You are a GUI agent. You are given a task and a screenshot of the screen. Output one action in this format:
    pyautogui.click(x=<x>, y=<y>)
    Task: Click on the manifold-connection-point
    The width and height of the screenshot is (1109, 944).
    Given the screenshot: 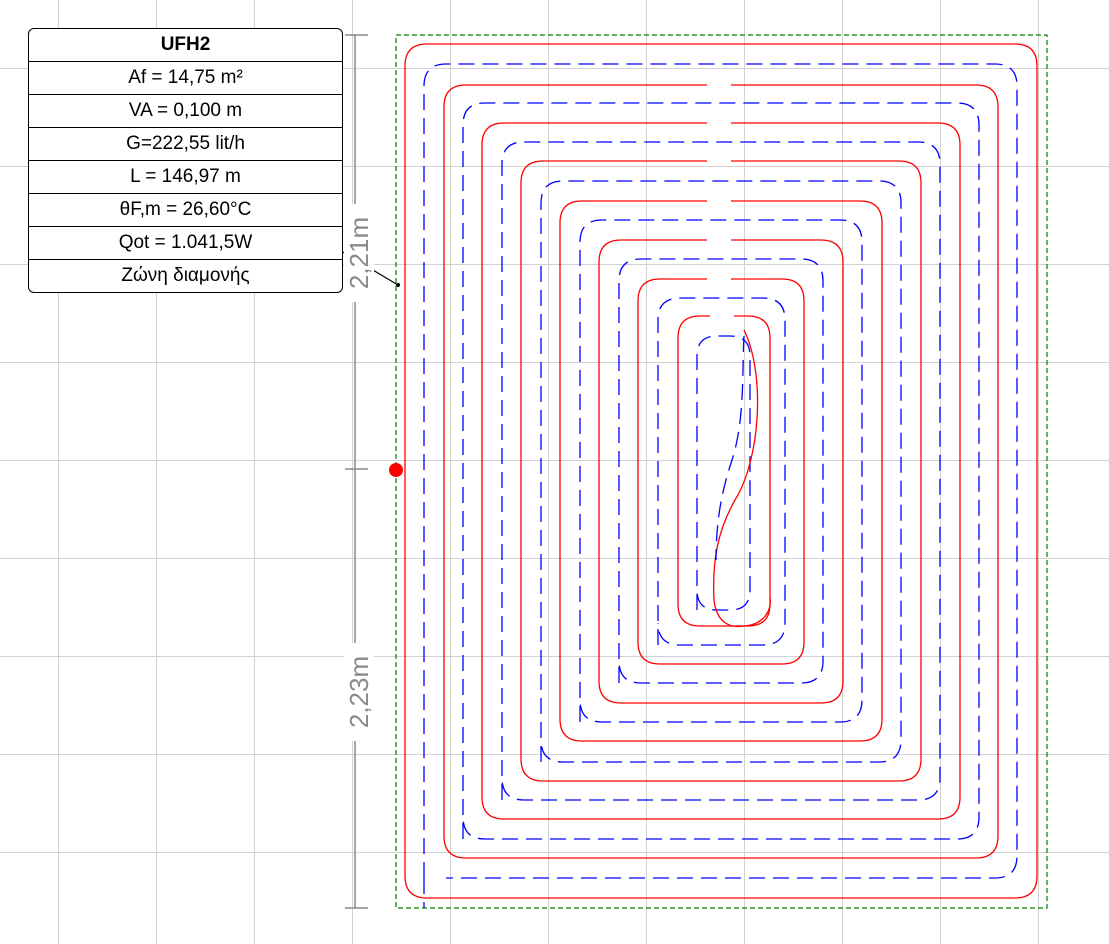 What is the action you would take?
    pyautogui.click(x=396, y=470)
    